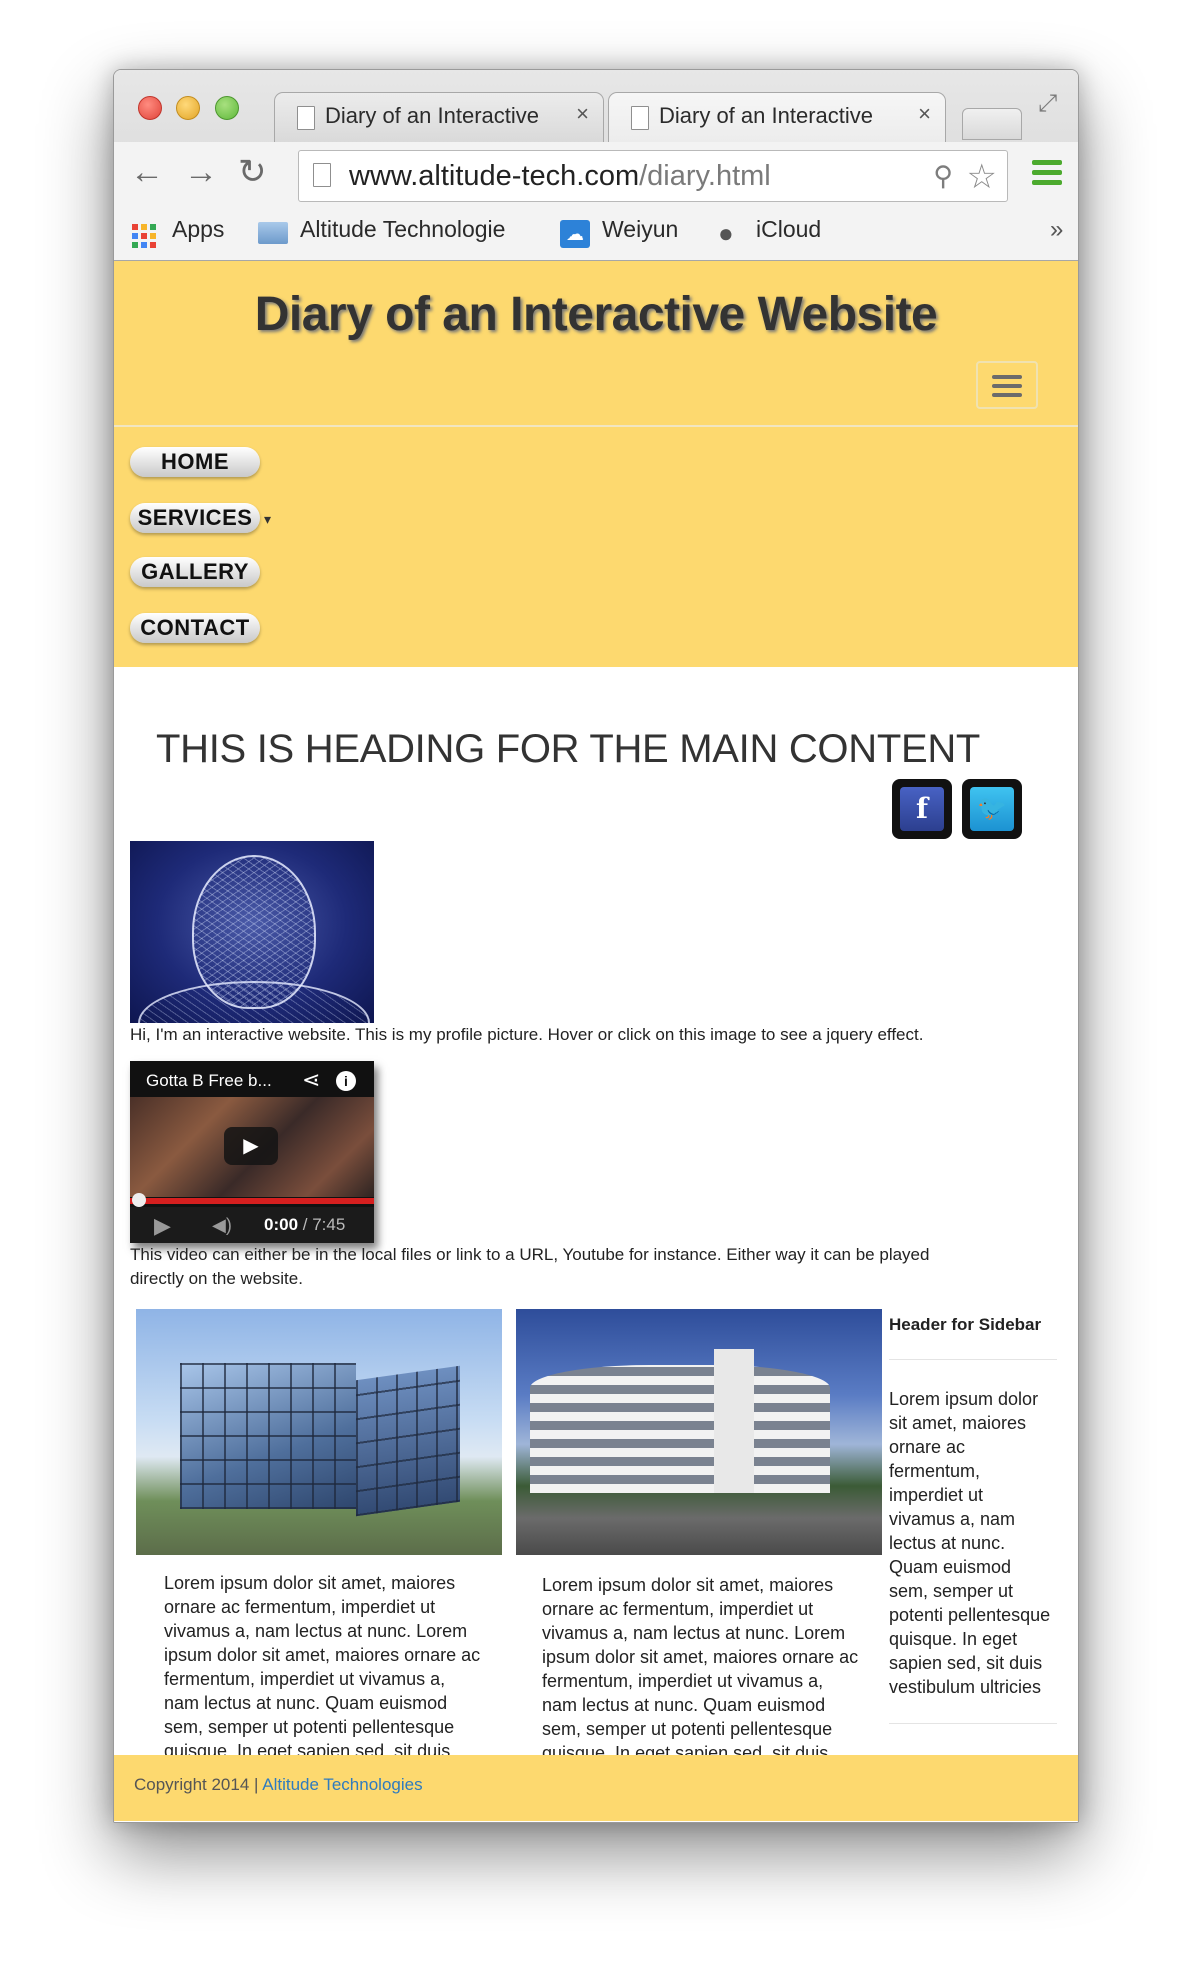  I want to click on footer-text: Copyright 2014 | Altitude Technologies, so click(278, 1784).